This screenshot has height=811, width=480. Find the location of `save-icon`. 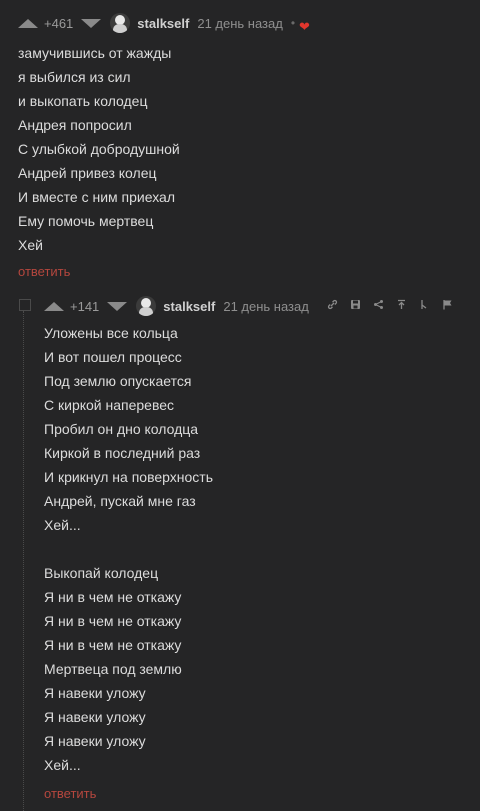

save-icon is located at coordinates (355, 306).